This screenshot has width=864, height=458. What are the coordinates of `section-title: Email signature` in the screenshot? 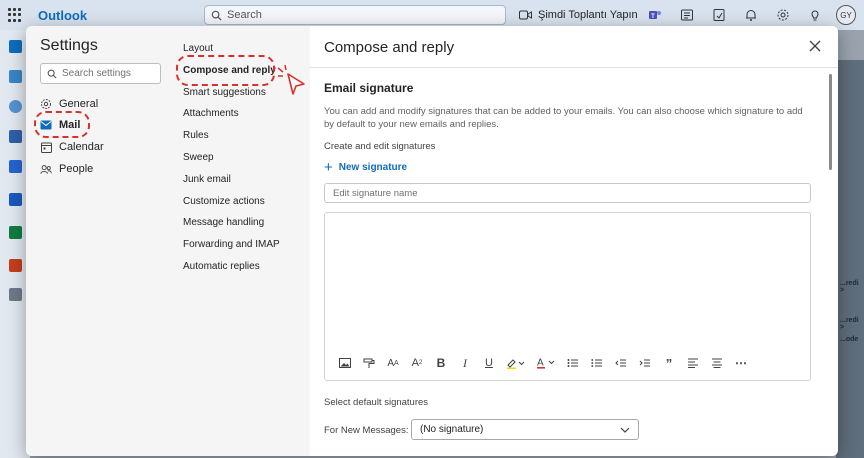 It's located at (369, 88).